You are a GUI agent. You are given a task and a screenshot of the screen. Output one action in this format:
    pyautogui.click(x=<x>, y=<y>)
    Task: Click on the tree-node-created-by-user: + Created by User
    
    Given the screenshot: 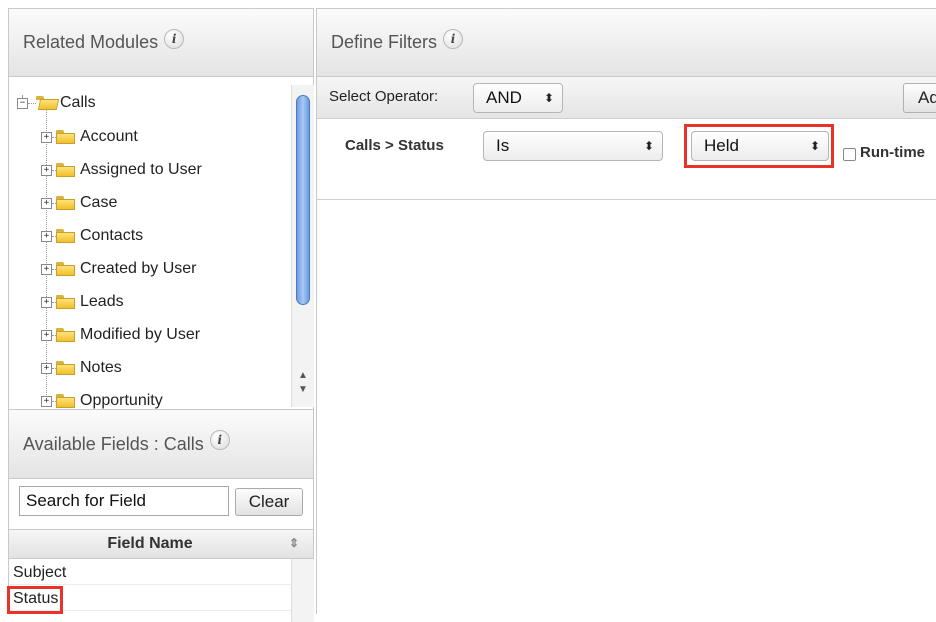 What is the action you would take?
    pyautogui.click(x=119, y=269)
    